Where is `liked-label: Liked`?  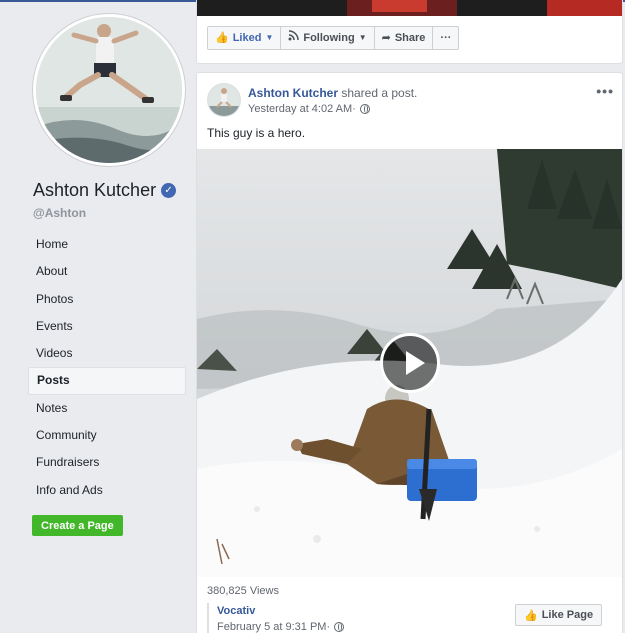
liked-label: Liked is located at coordinates (247, 38).